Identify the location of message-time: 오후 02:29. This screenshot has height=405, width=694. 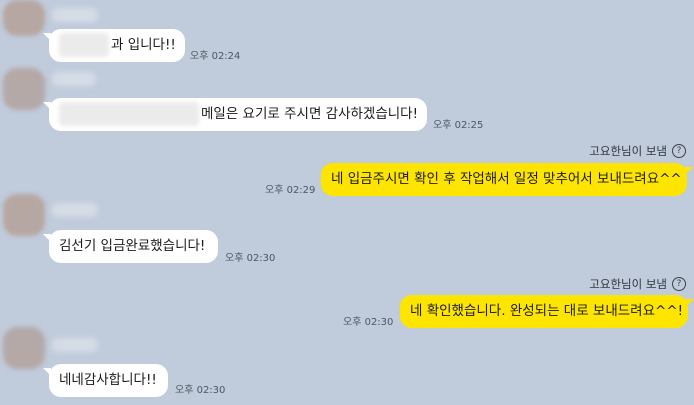
(290, 190).